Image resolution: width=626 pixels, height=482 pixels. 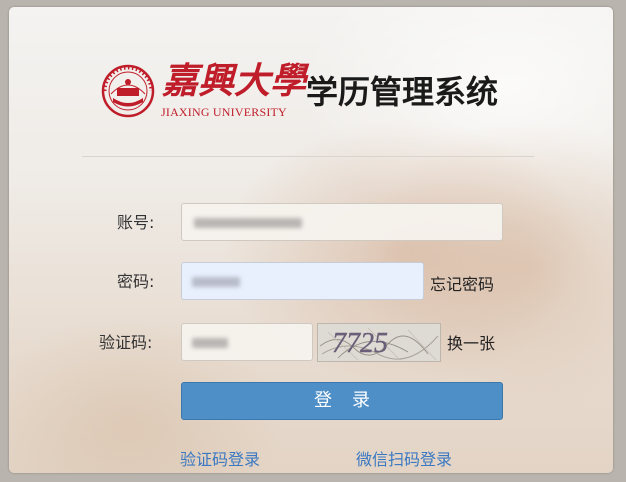 I want to click on captcha-label: 验证码:, so click(x=126, y=342).